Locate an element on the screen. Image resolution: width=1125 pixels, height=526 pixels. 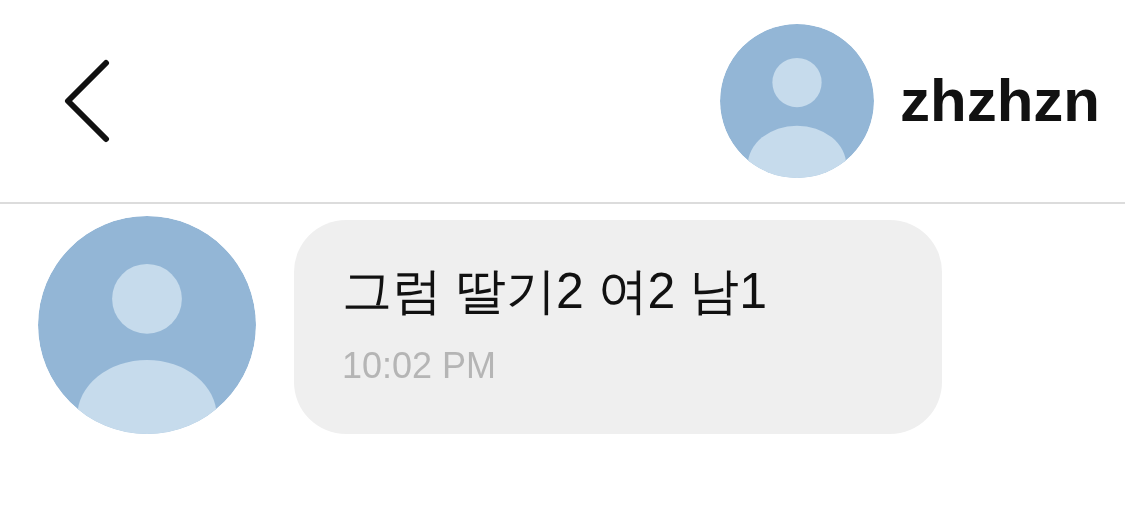
username: zhzhzn is located at coordinates (1000, 101).